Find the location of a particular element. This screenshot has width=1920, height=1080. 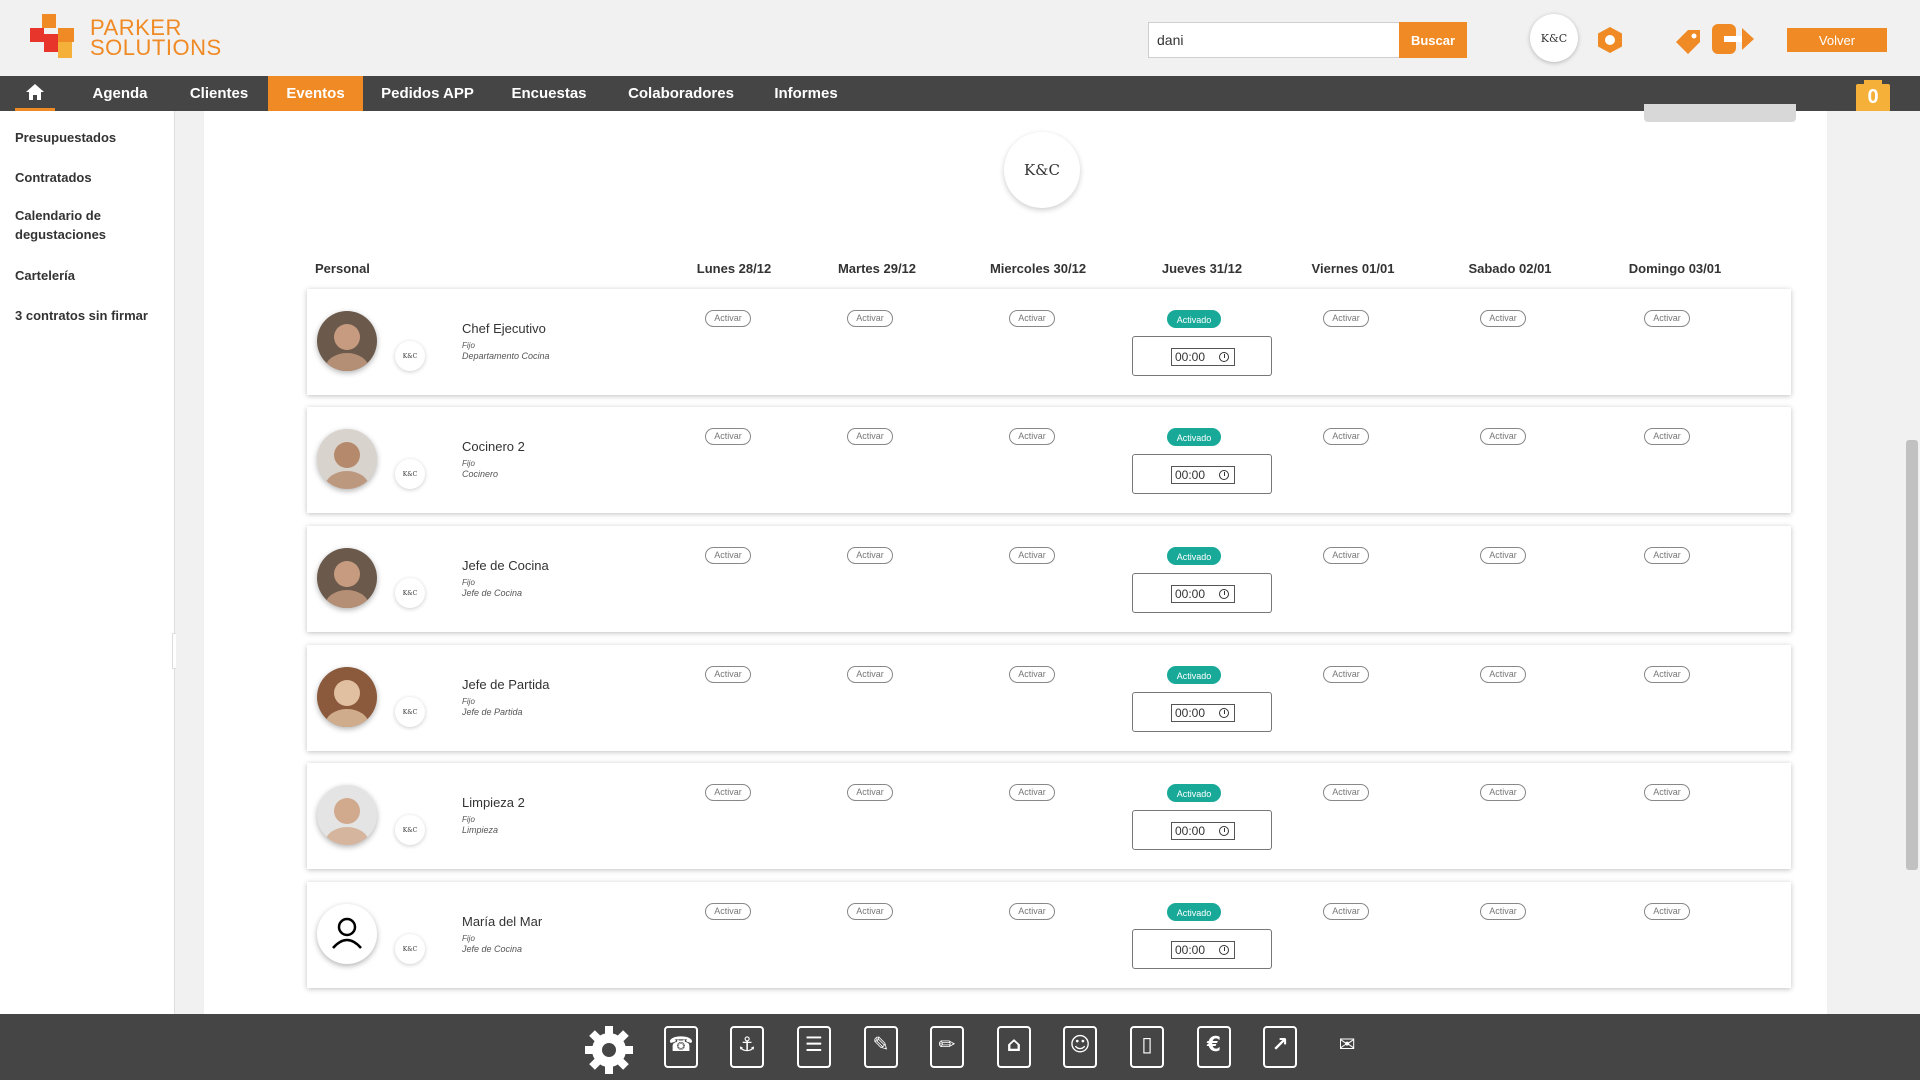

nav-home is located at coordinates (35, 93).